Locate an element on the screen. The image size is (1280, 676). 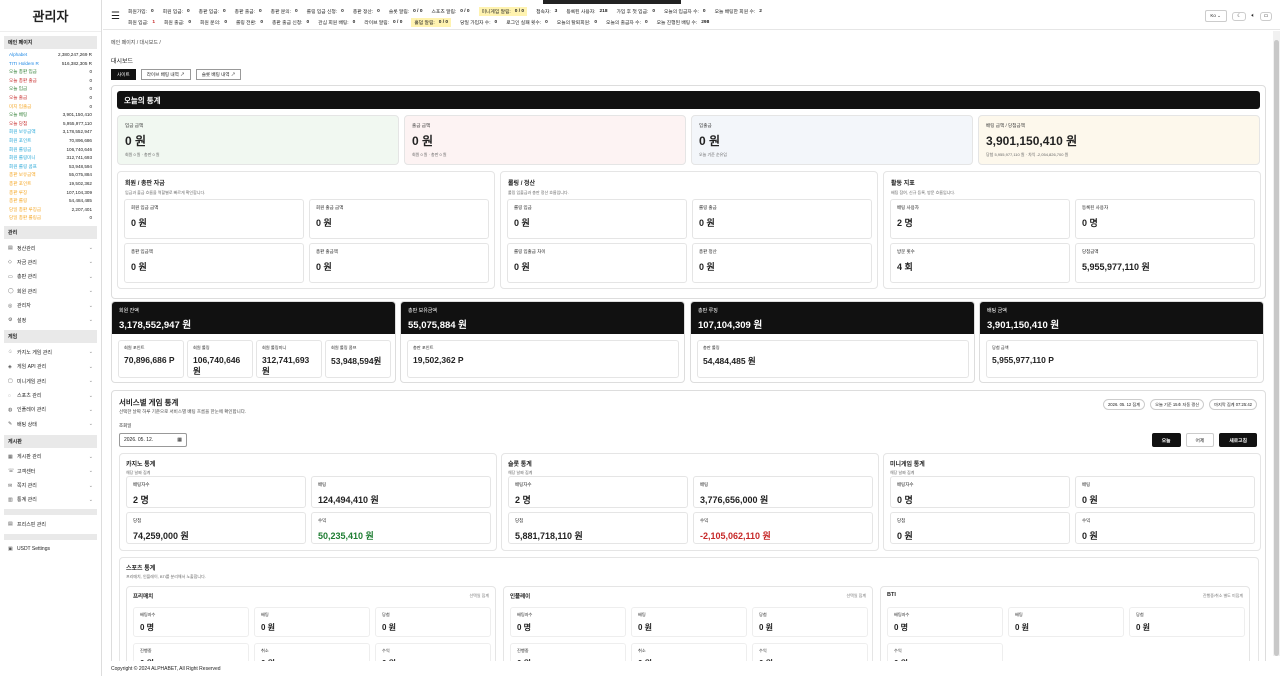
notification-item: 총판 정산: 0 is located at coordinates (366, 11).